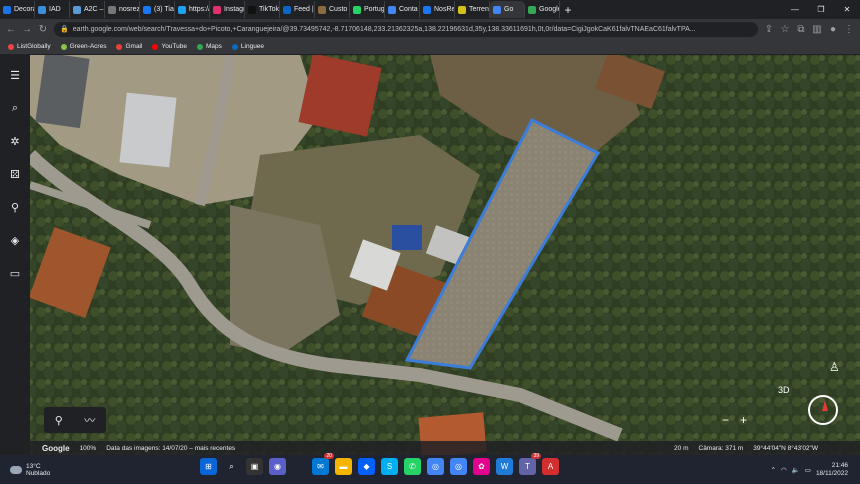 This screenshot has height=484, width=860. Describe the element at coordinates (15, 240) in the screenshot. I see `map-style-layers-icon: ◈` at that location.